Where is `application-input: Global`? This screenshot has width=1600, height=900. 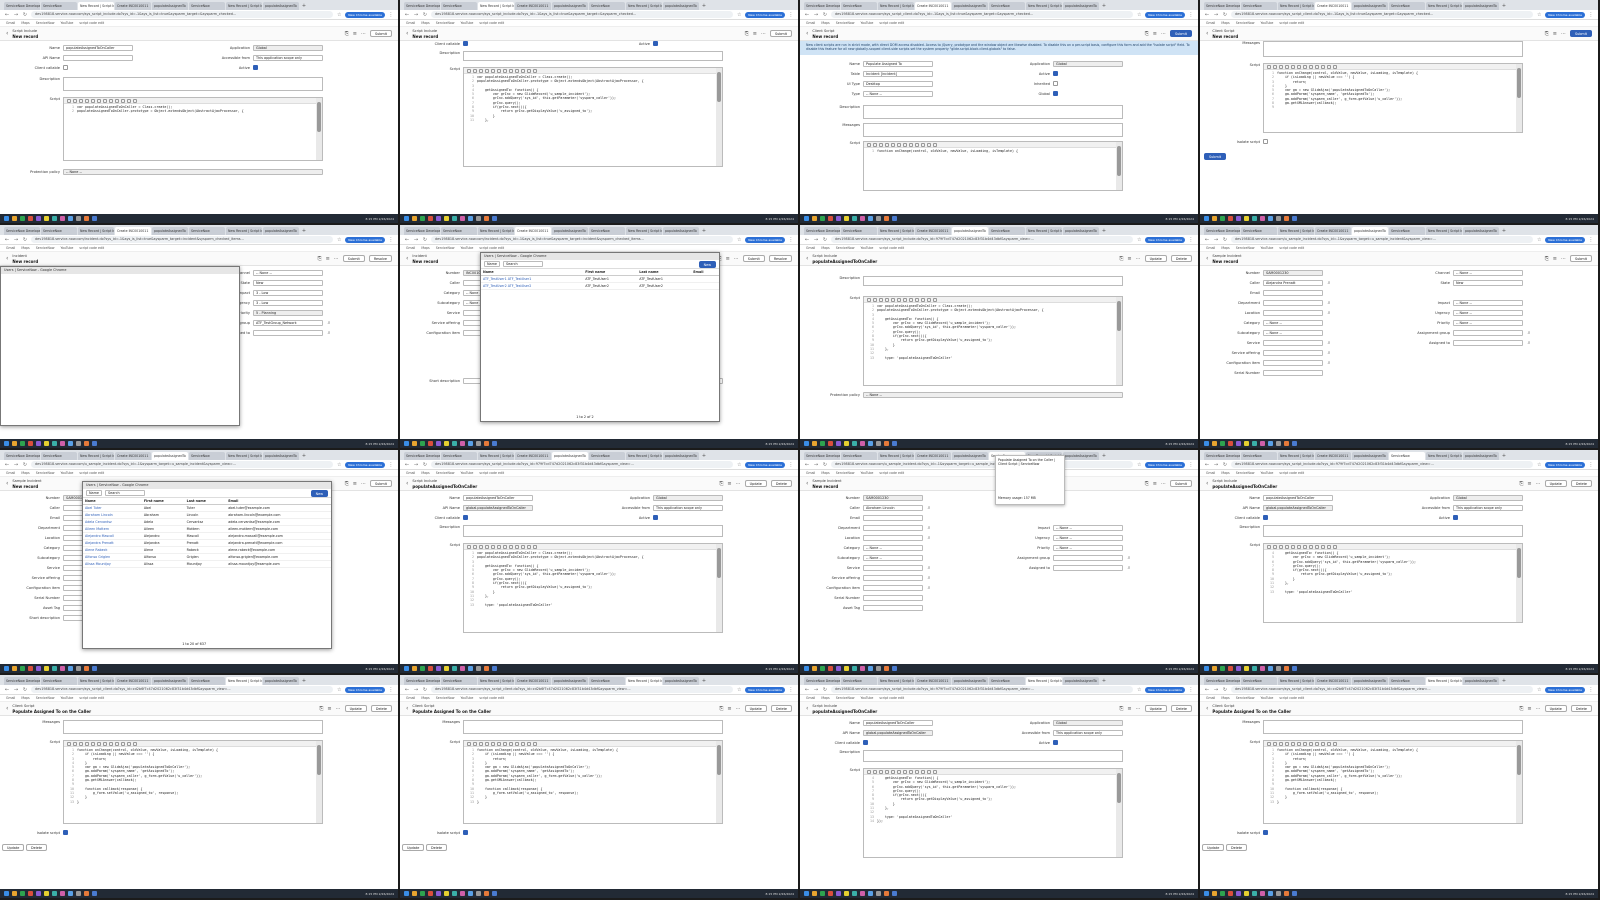 application-input: Global is located at coordinates (1088, 723).